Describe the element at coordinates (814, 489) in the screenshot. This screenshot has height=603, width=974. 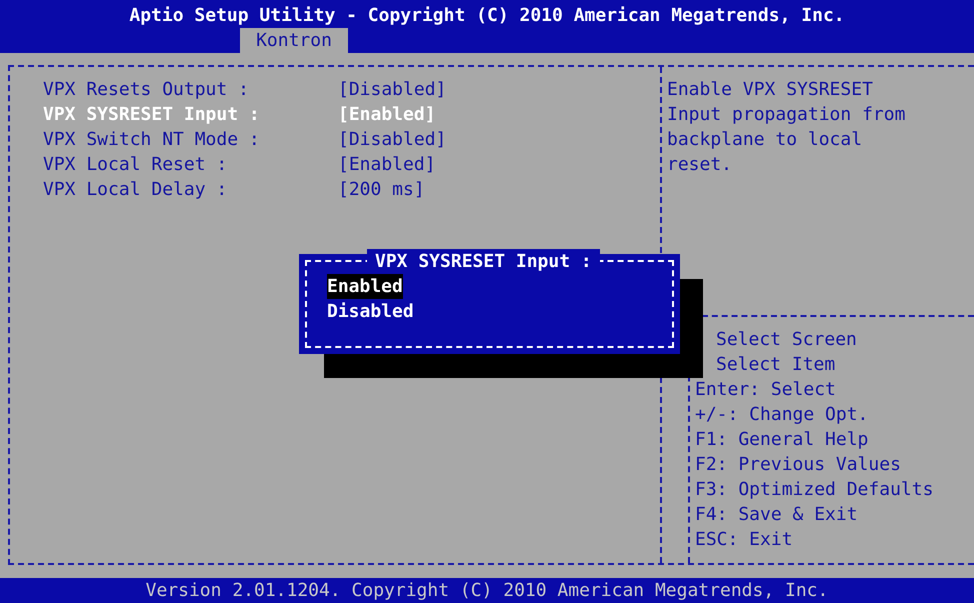
I see `key-help-text: F3: Optimized Defaults` at that location.